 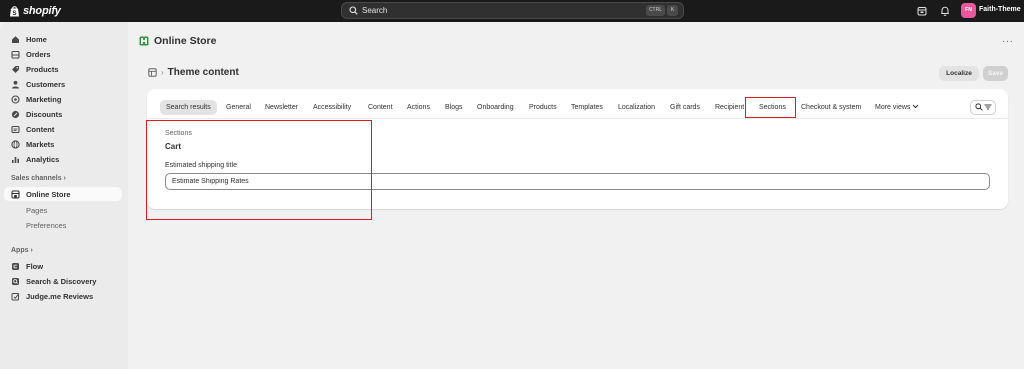 What do you see at coordinates (959, 73) in the screenshot?
I see `localize-button: Localize` at bounding box center [959, 73].